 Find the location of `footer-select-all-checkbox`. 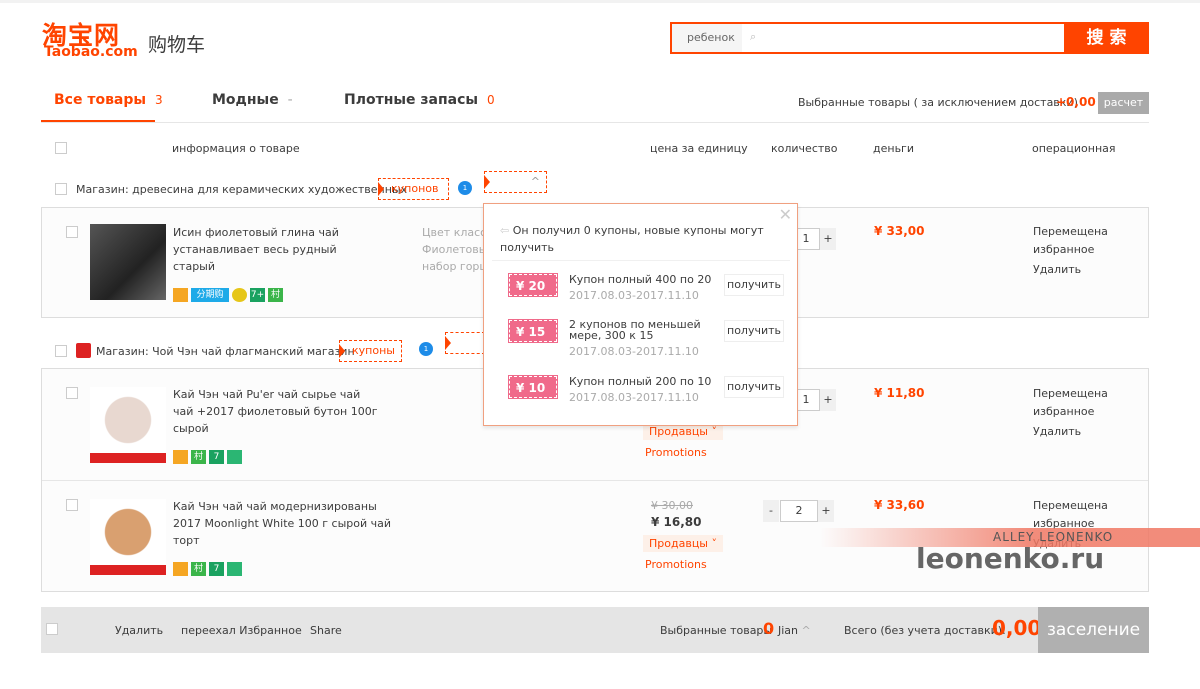

footer-select-all-checkbox is located at coordinates (52, 629).